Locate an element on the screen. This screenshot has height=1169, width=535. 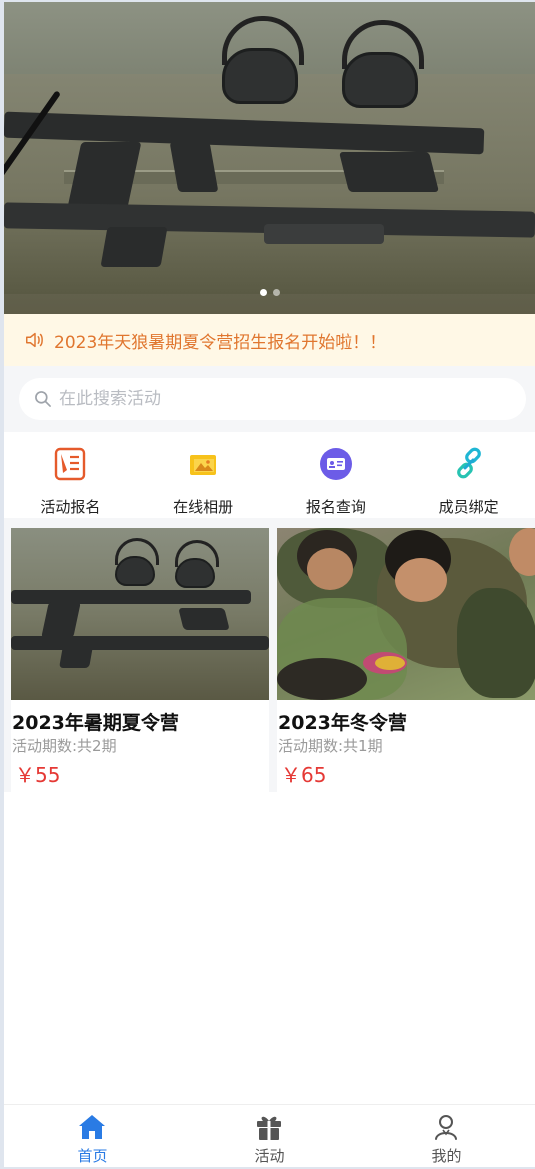
nav-label: 报名查询 is located at coordinates (335, 507).